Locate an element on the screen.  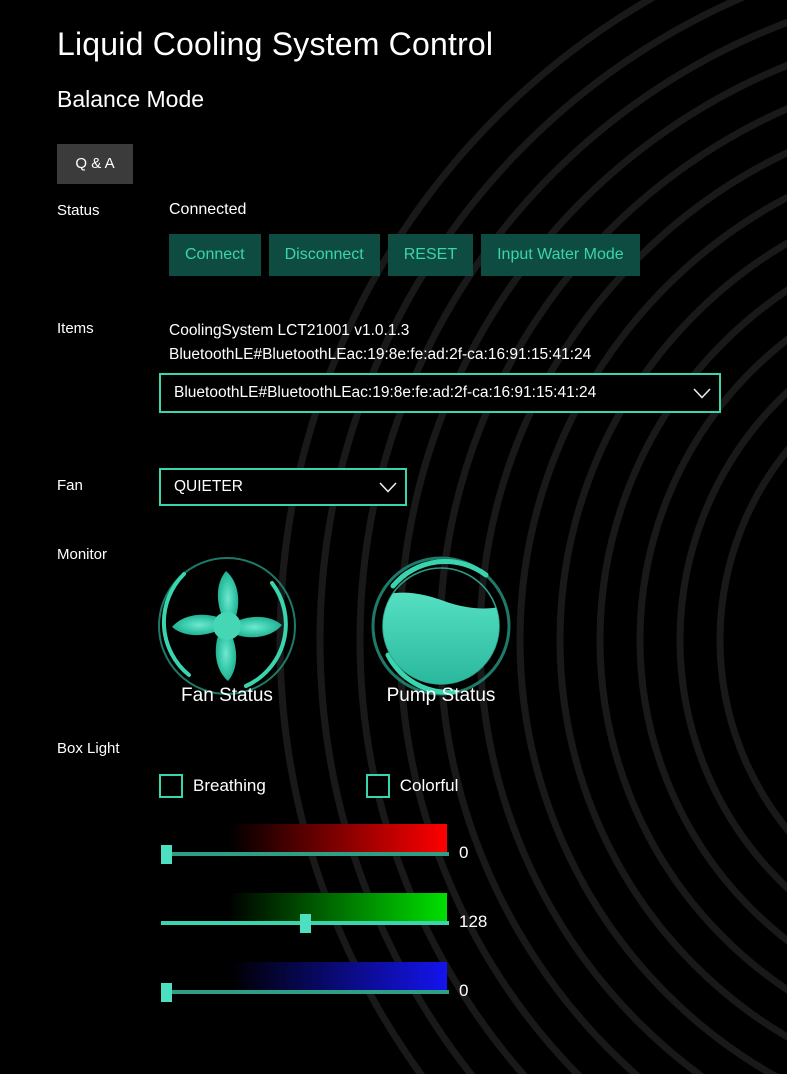
fan-status-icon is located at coordinates (227, 626).